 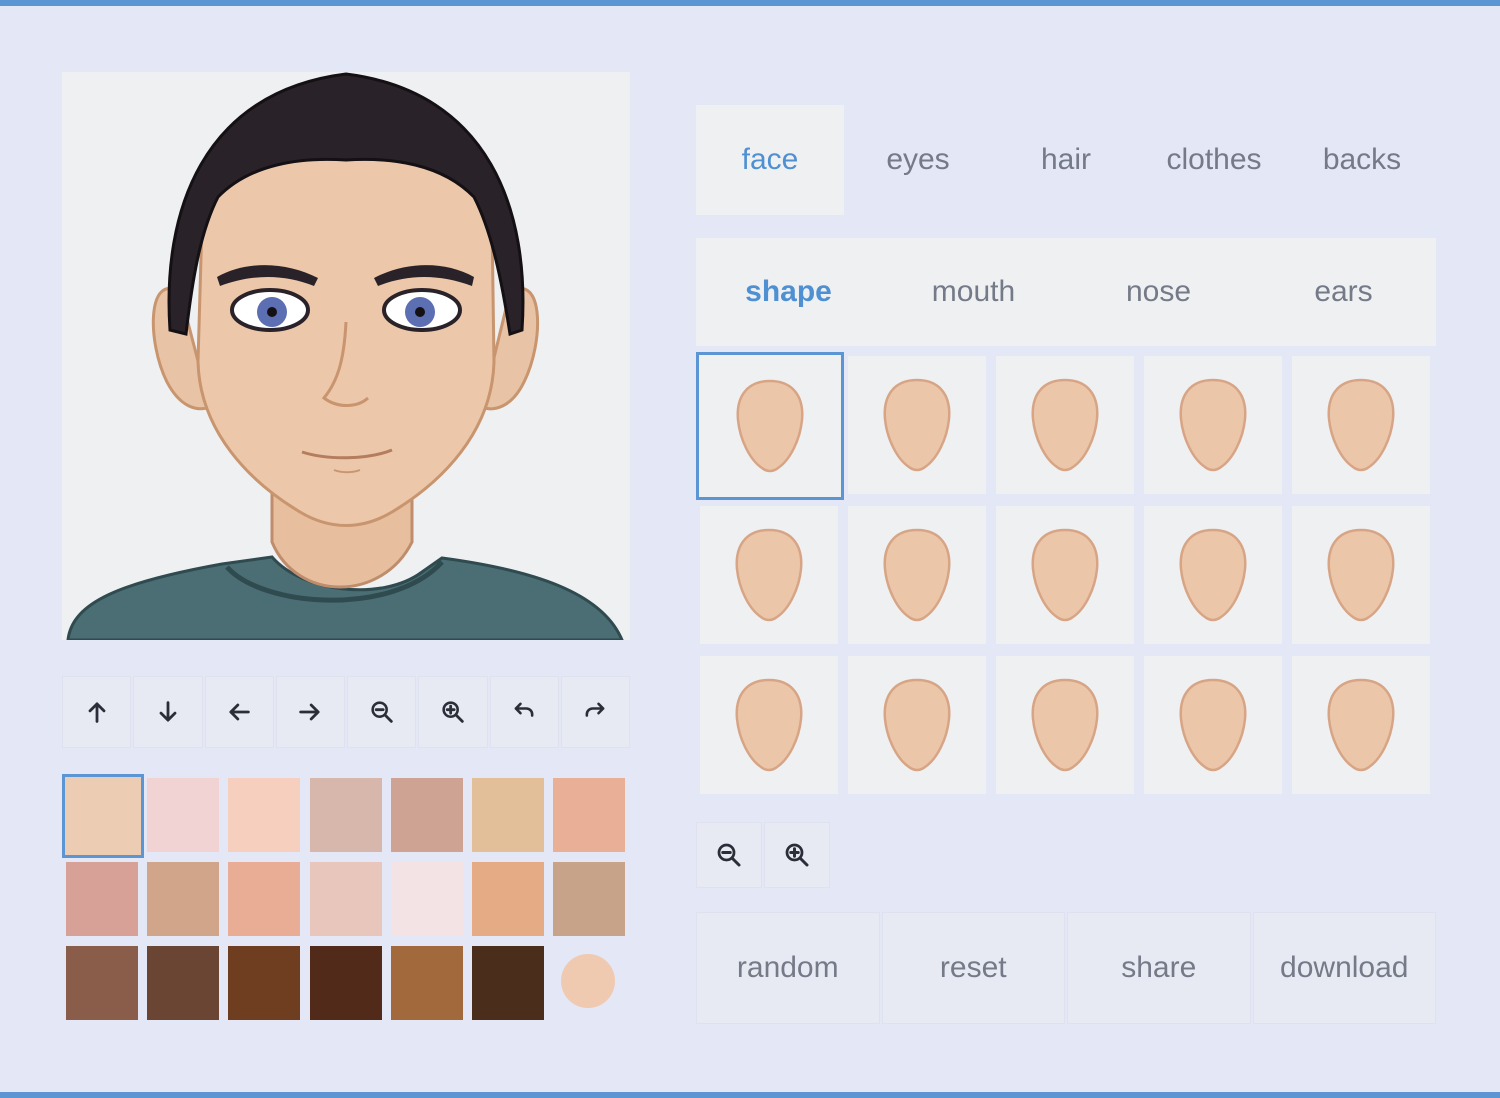 I want to click on arrow-up-icon, so click(x=97, y=712).